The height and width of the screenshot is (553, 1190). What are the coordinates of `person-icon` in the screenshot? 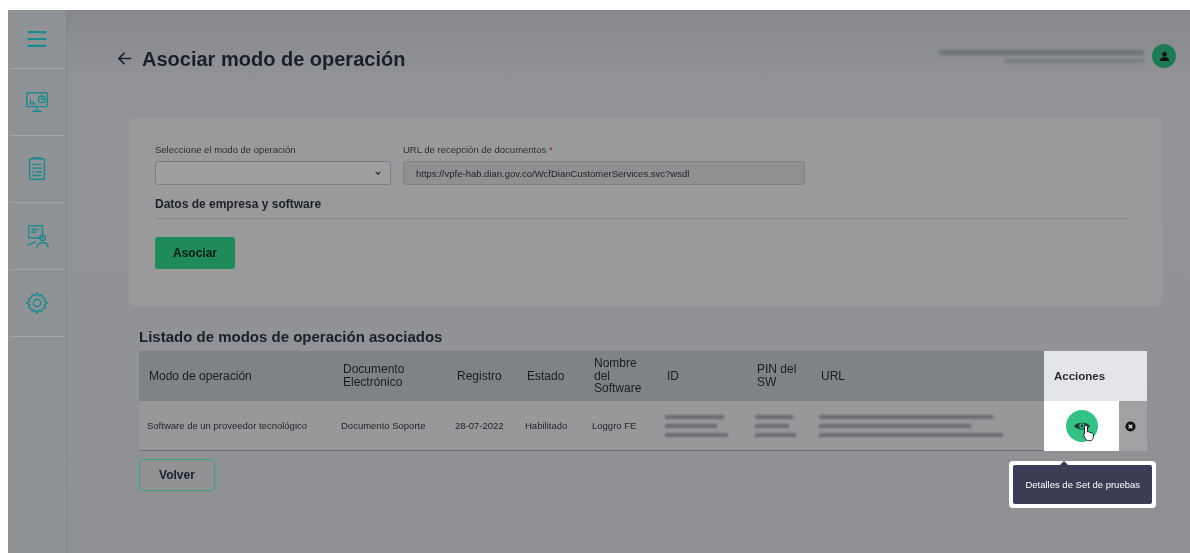 It's located at (1164, 56).